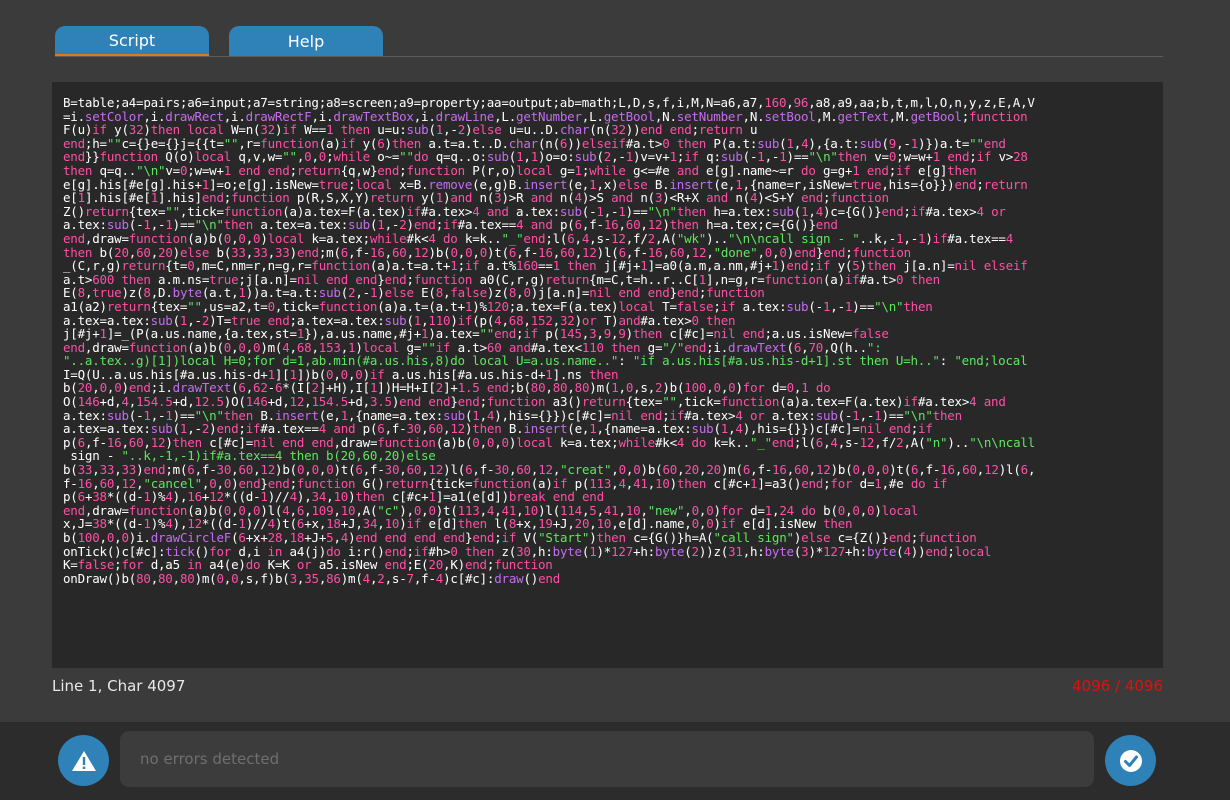 This screenshot has height=800, width=1230. What do you see at coordinates (119, 686) in the screenshot?
I see `cursor-position: Line 1, Char 4097` at bounding box center [119, 686].